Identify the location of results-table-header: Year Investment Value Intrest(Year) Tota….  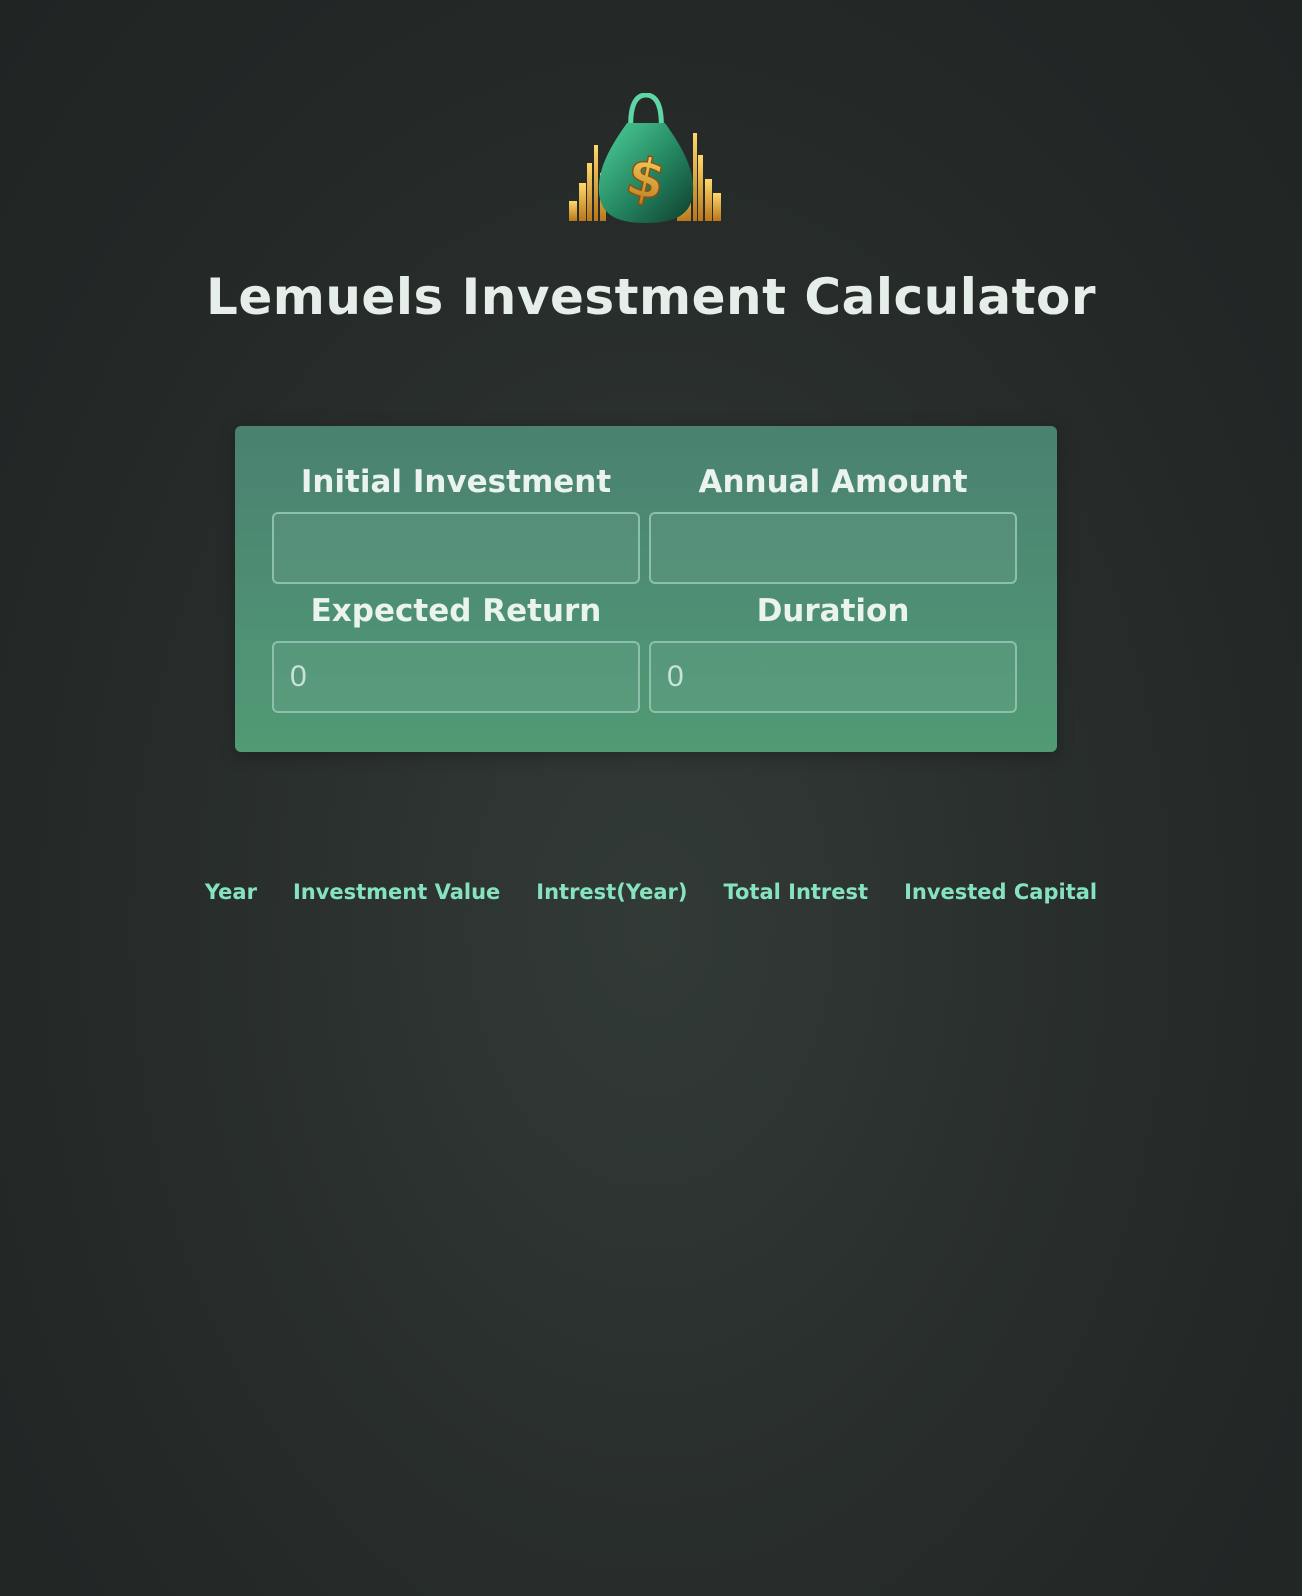
(651, 892).